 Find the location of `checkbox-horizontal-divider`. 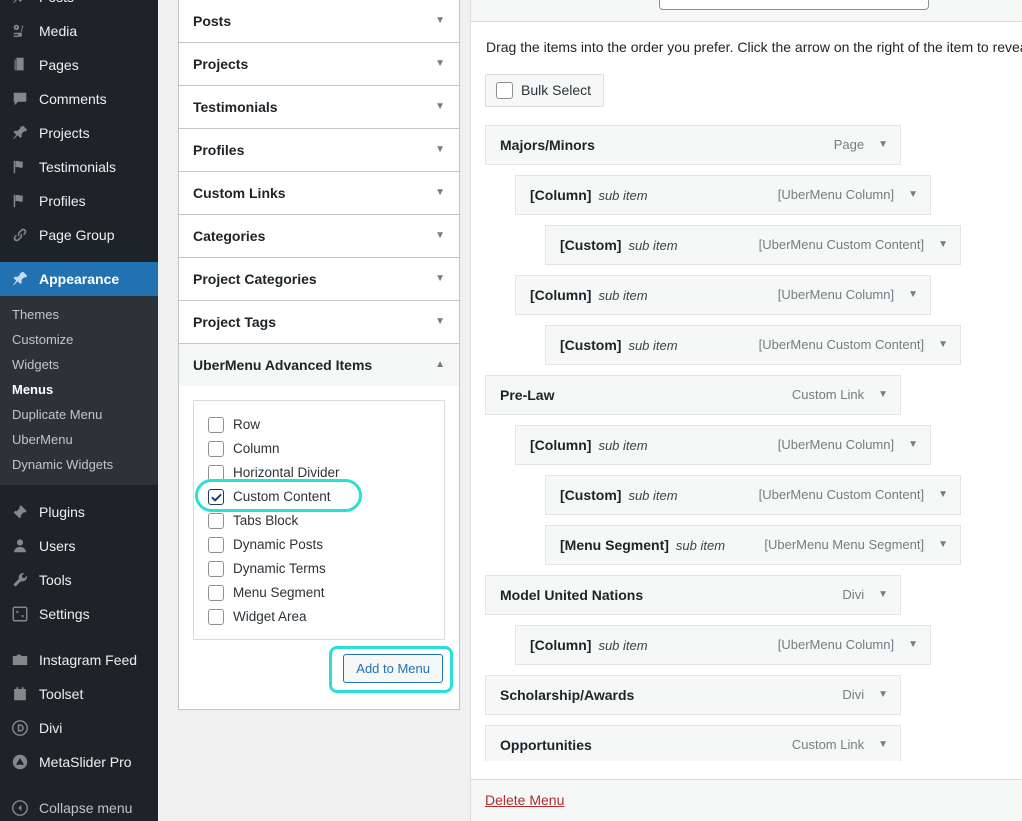

checkbox-horizontal-divider is located at coordinates (216, 473).